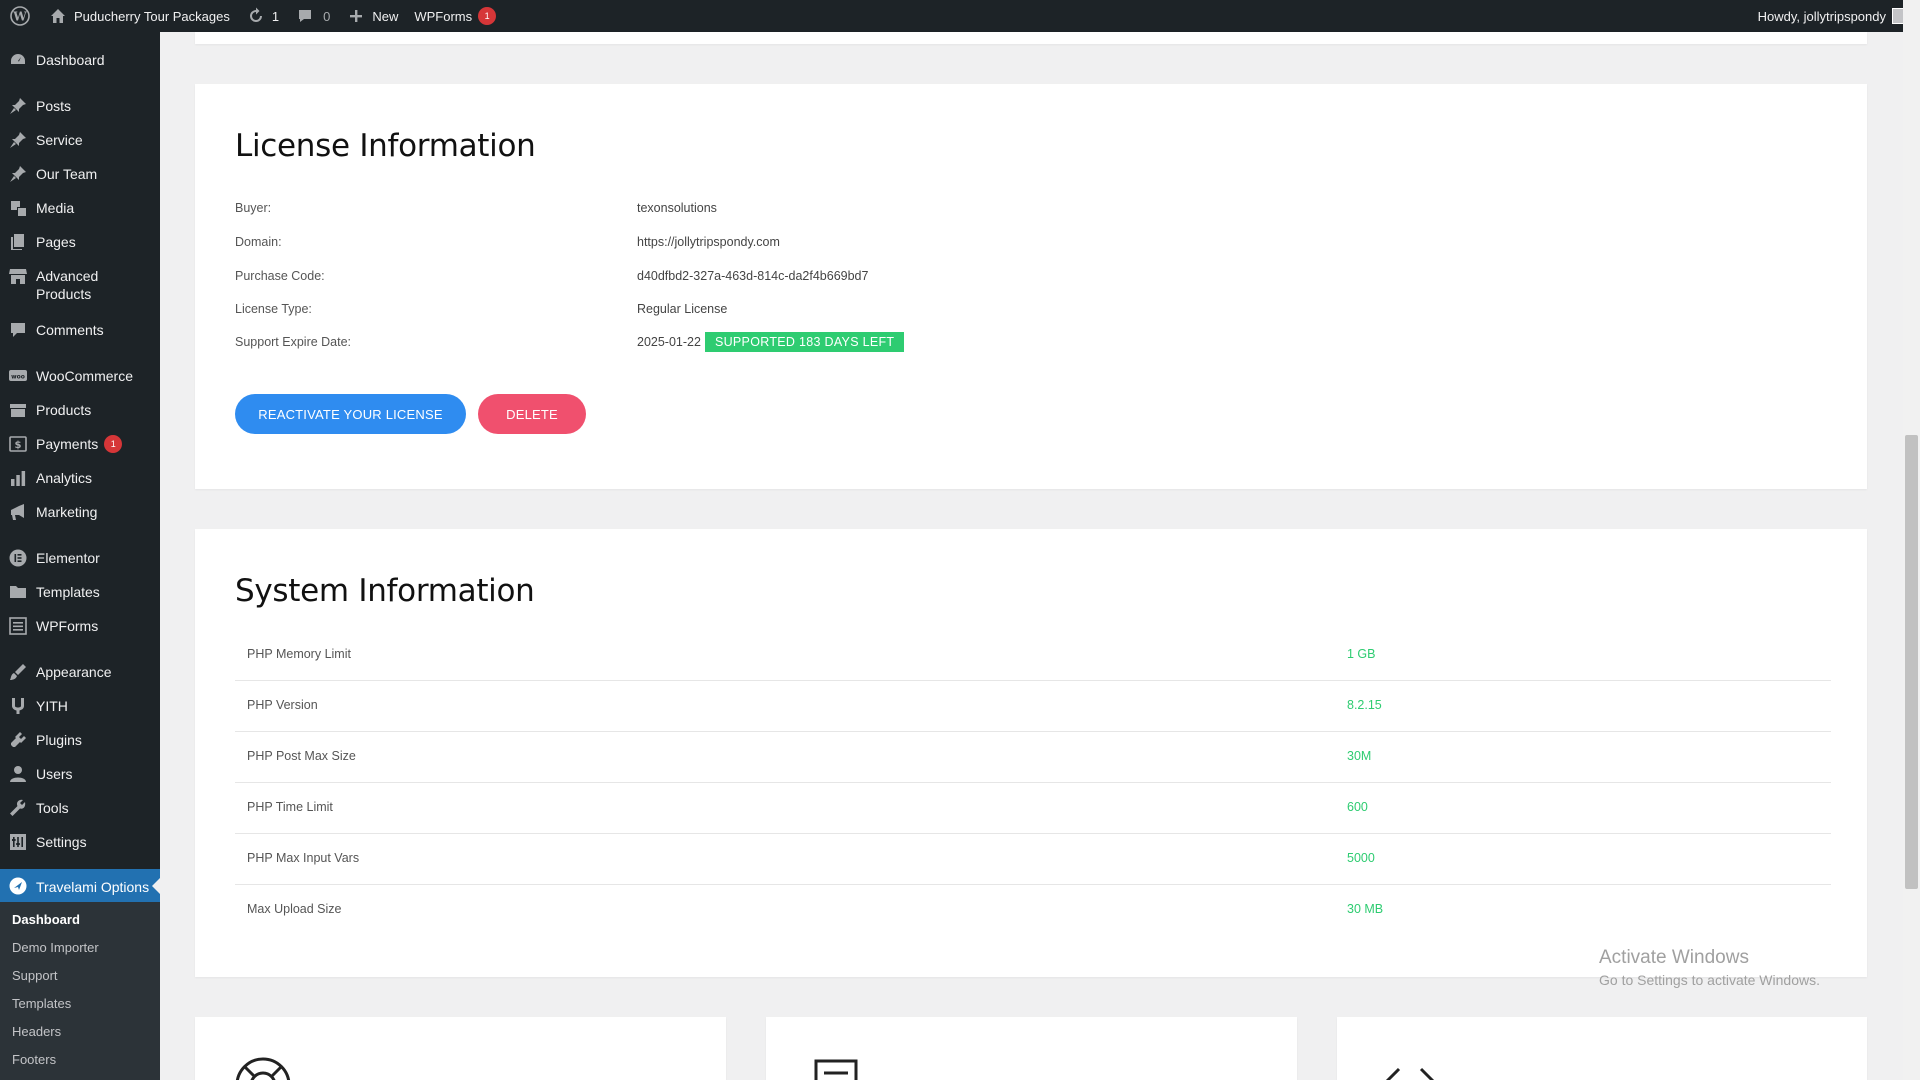  Describe the element at coordinates (1031, 38) in the screenshot. I see `previous-card` at that location.